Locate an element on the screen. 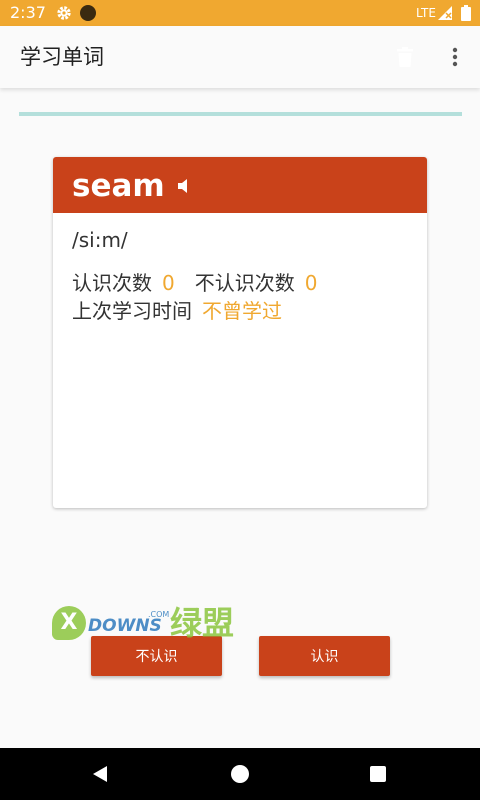 The height and width of the screenshot is (800, 480). word-card-header: seam is located at coordinates (240, 185).